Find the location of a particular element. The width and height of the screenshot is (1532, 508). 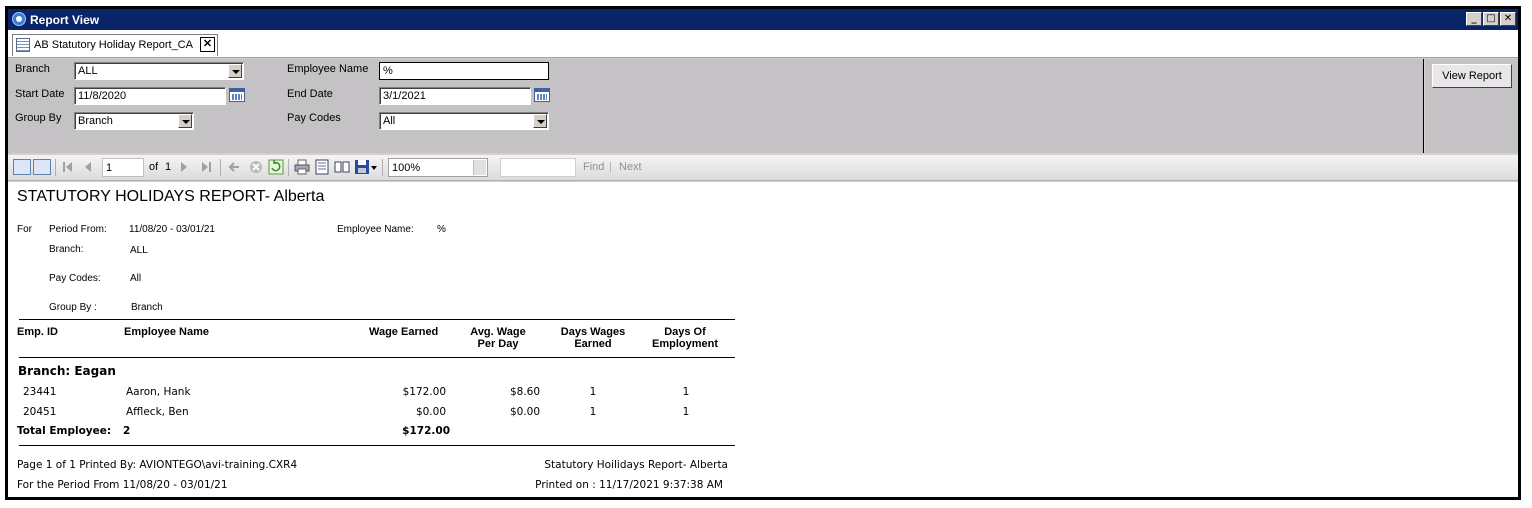

page-number-input: 1 is located at coordinates (123, 167).